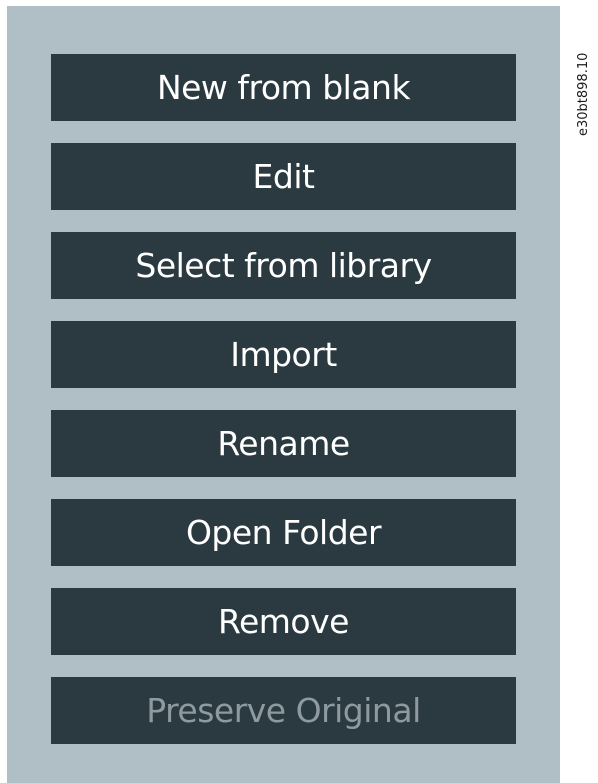 The width and height of the screenshot is (598, 783). I want to click on figure-code-label: e30bt898.10, so click(583, 94).